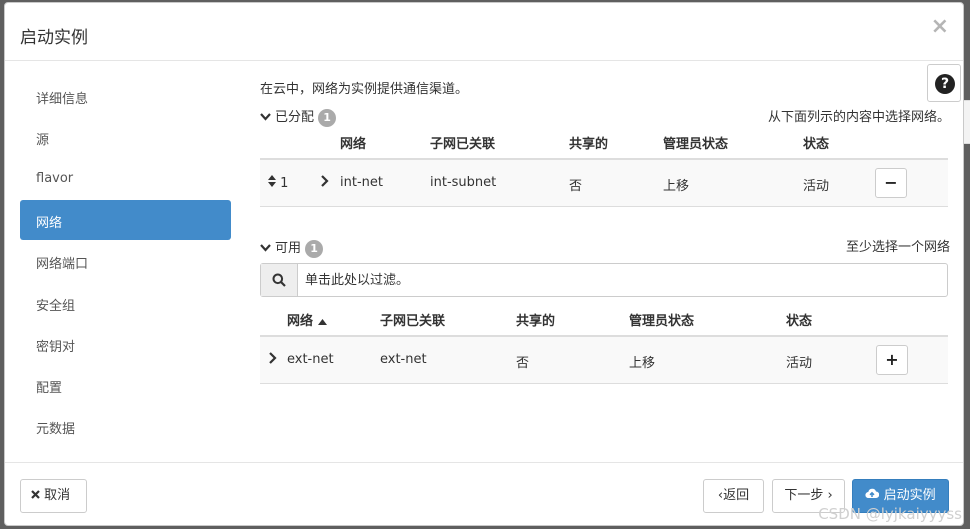 This screenshot has height=529, width=970. What do you see at coordinates (125, 303) in the screenshot?
I see `sidebar-item-security-groups: 安全组` at bounding box center [125, 303].